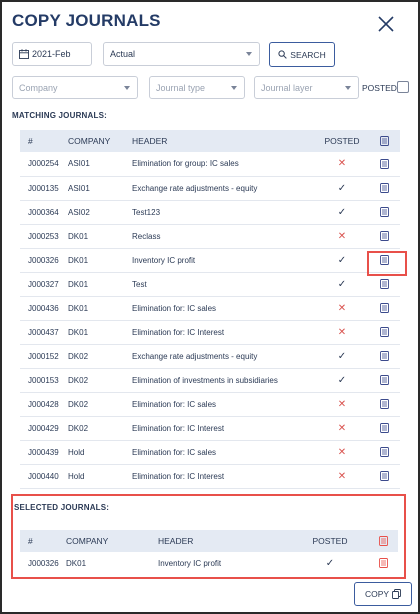 This screenshot has height=614, width=420. What do you see at coordinates (62, 507) in the screenshot?
I see `selected-journals-label: SELECTED JOURNALS:` at bounding box center [62, 507].